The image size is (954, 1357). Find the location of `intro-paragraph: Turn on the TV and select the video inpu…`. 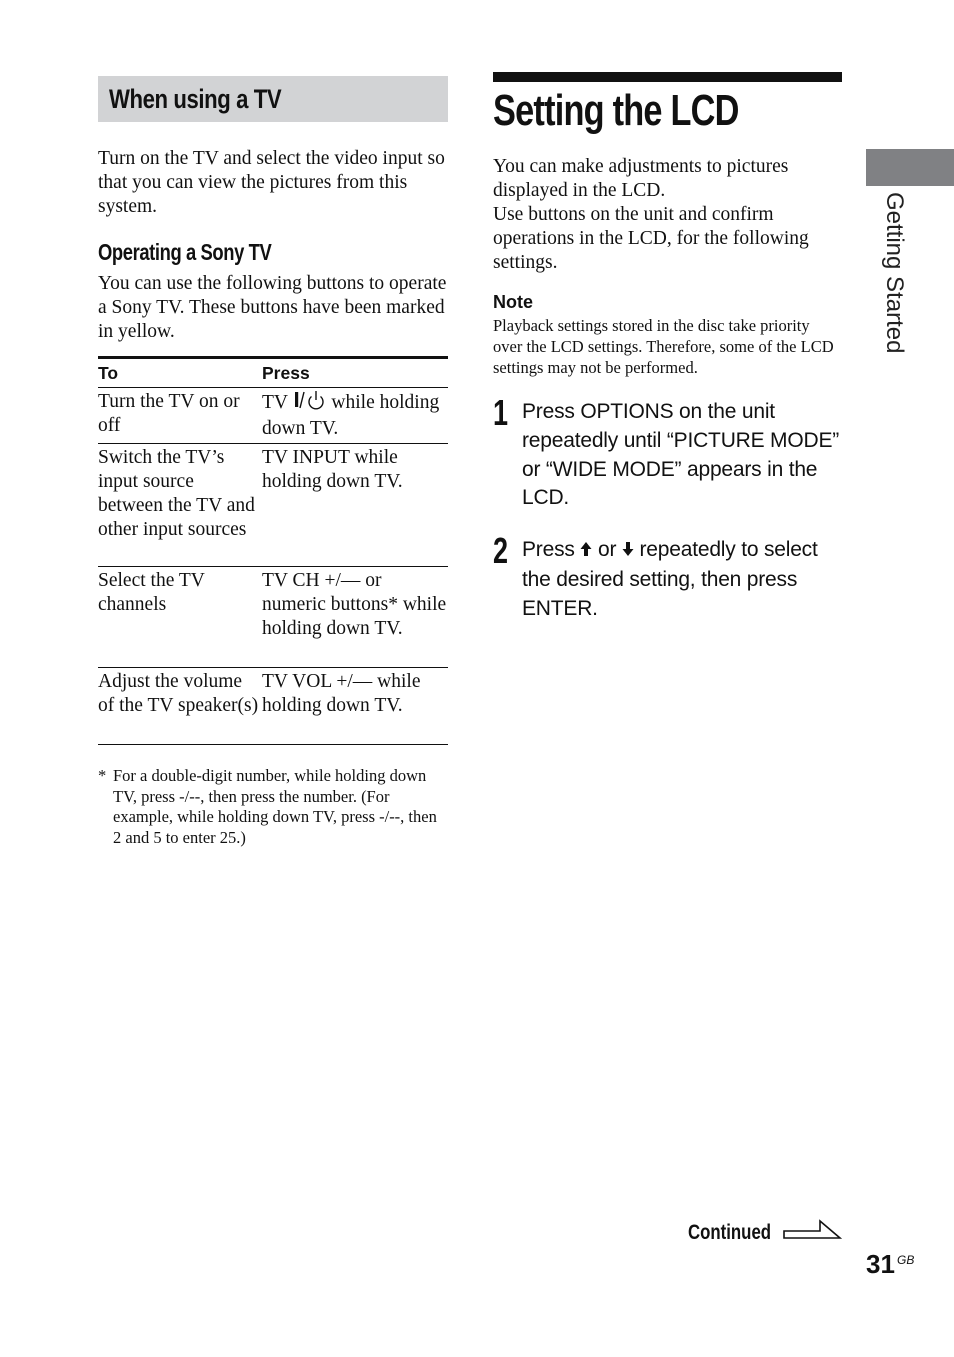

intro-paragraph: Turn on the TV and select the video inpu… is located at coordinates (271, 182).